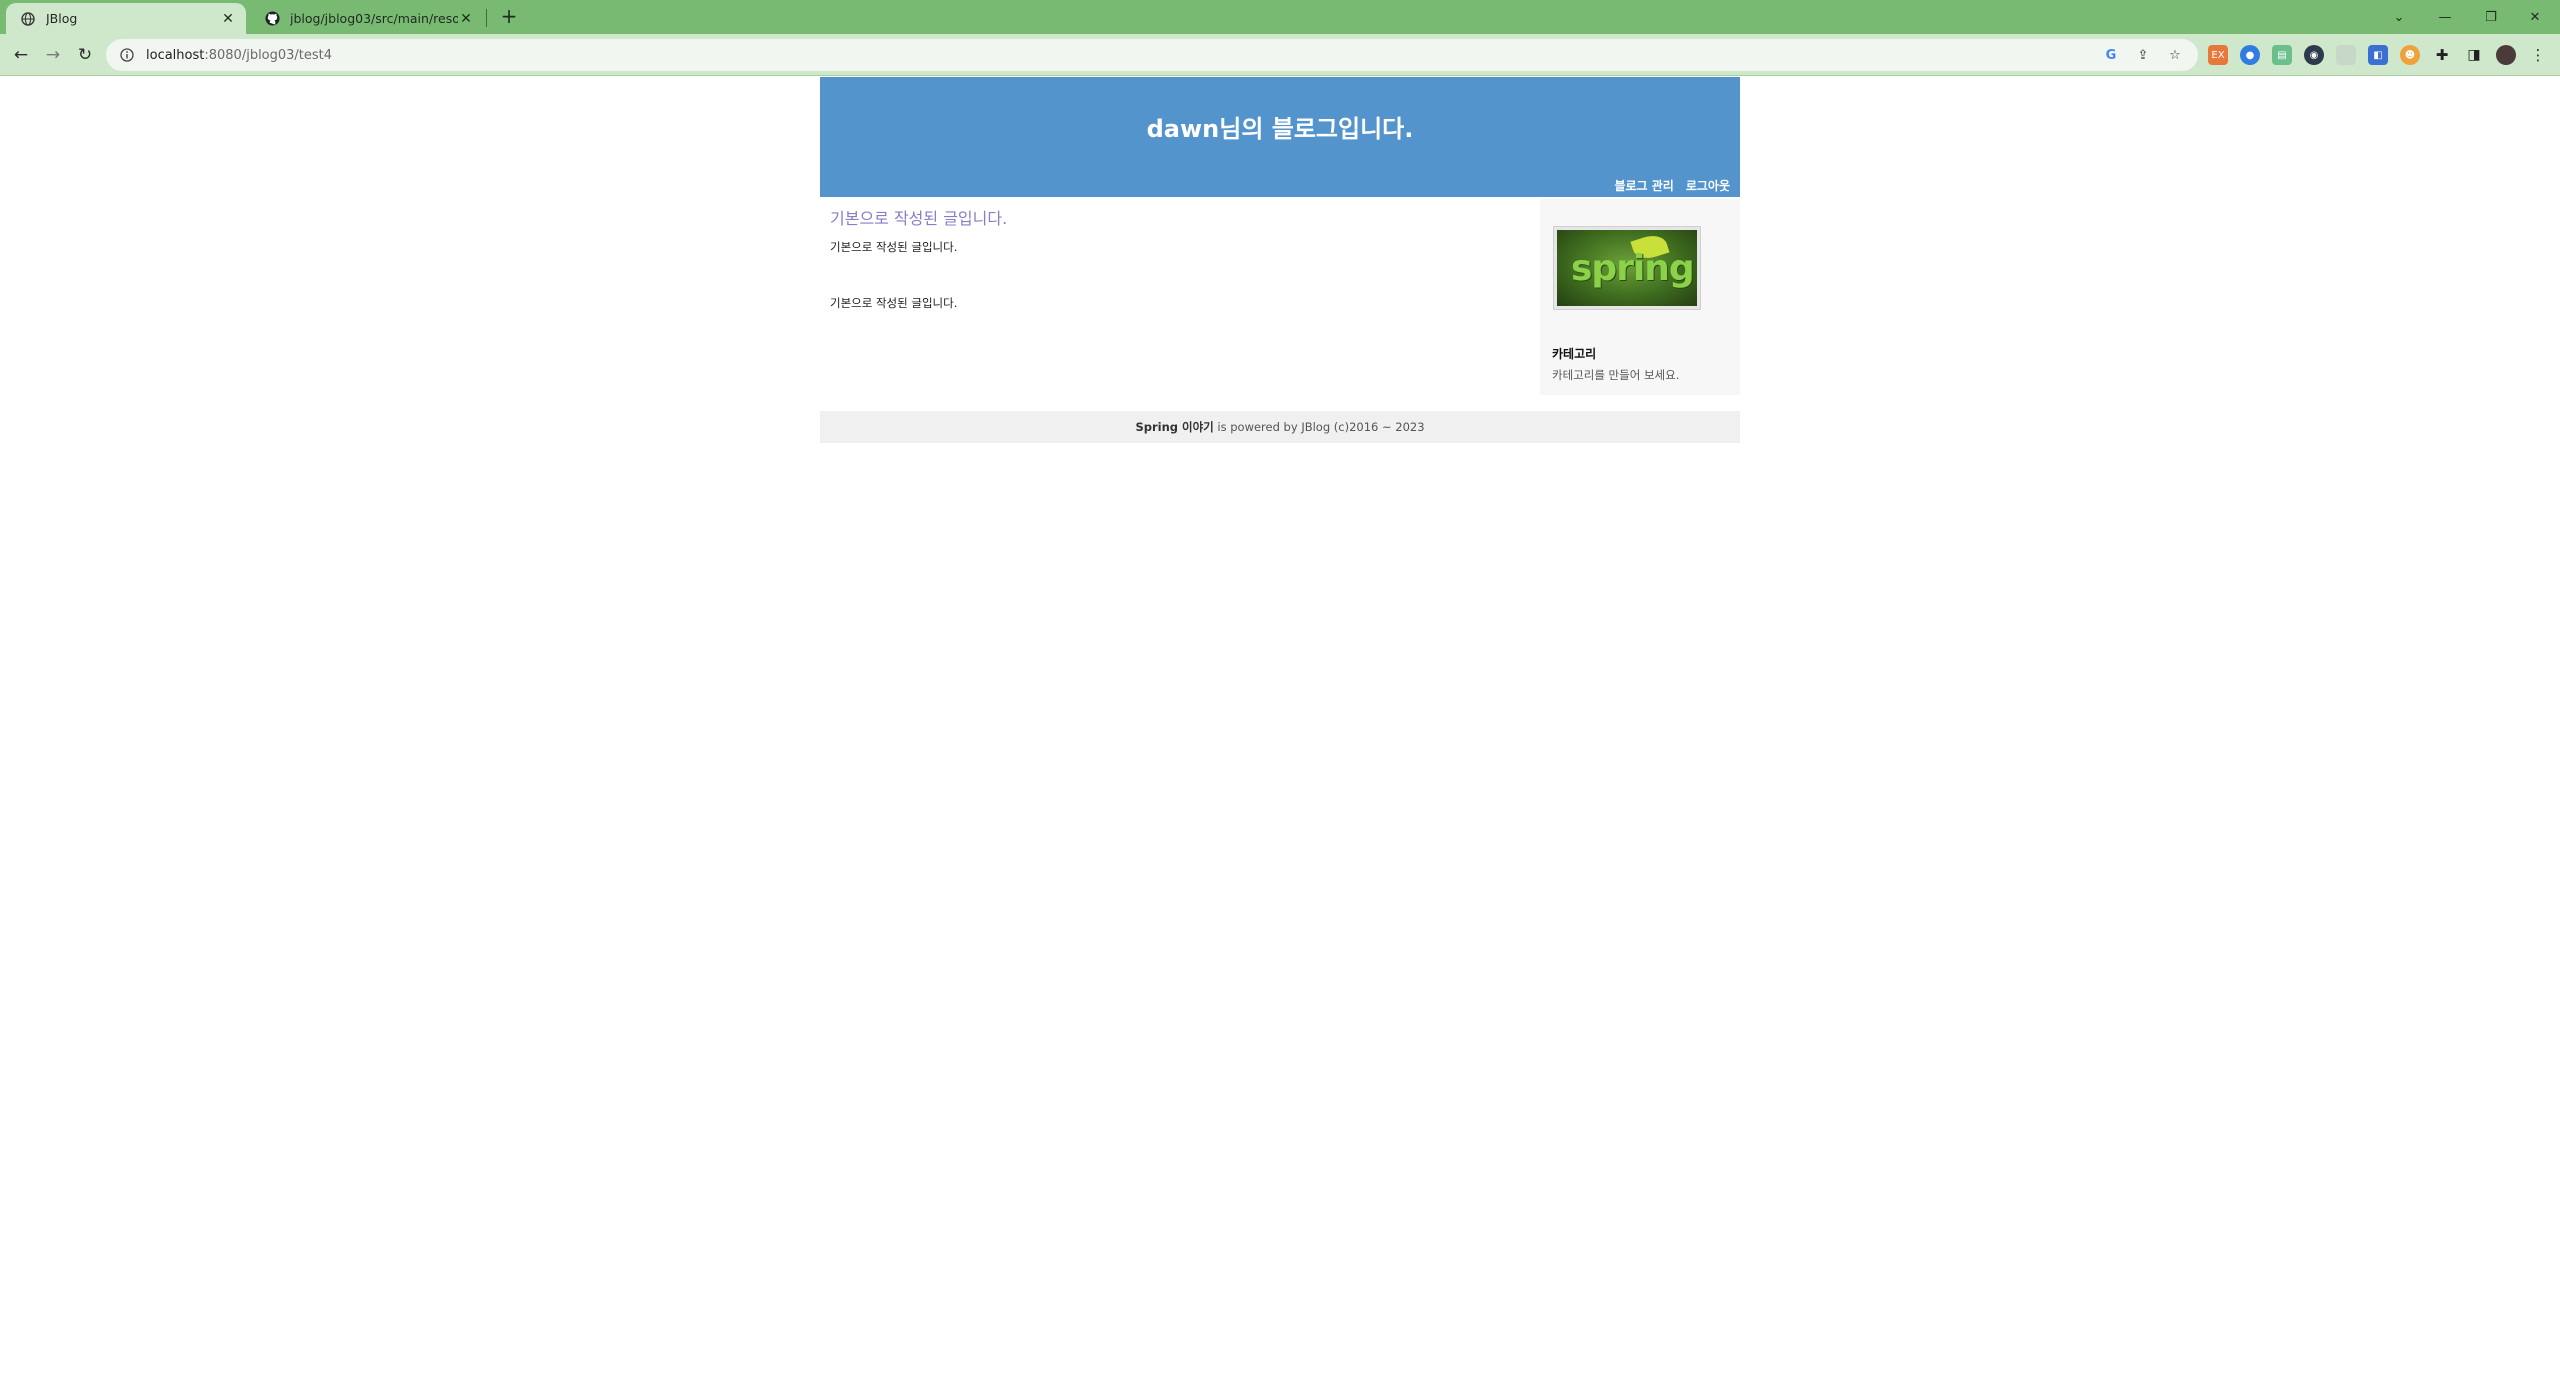 The height and width of the screenshot is (1400, 2560). I want to click on extension-blue-icon: ●, so click(2250, 55).